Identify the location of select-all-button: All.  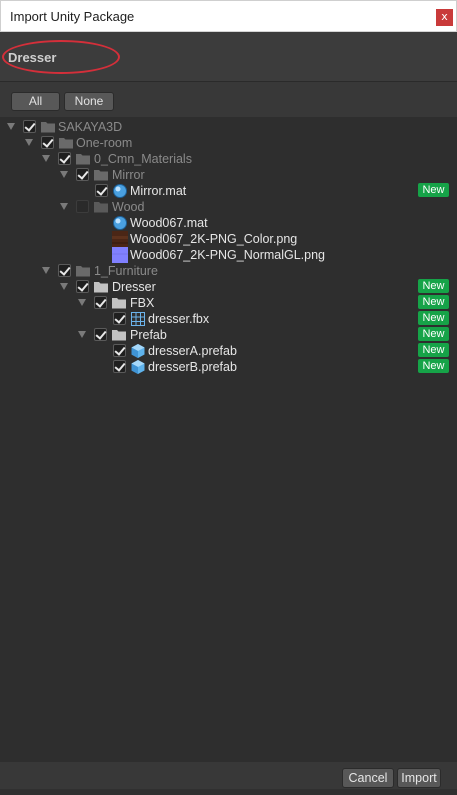
(35, 101).